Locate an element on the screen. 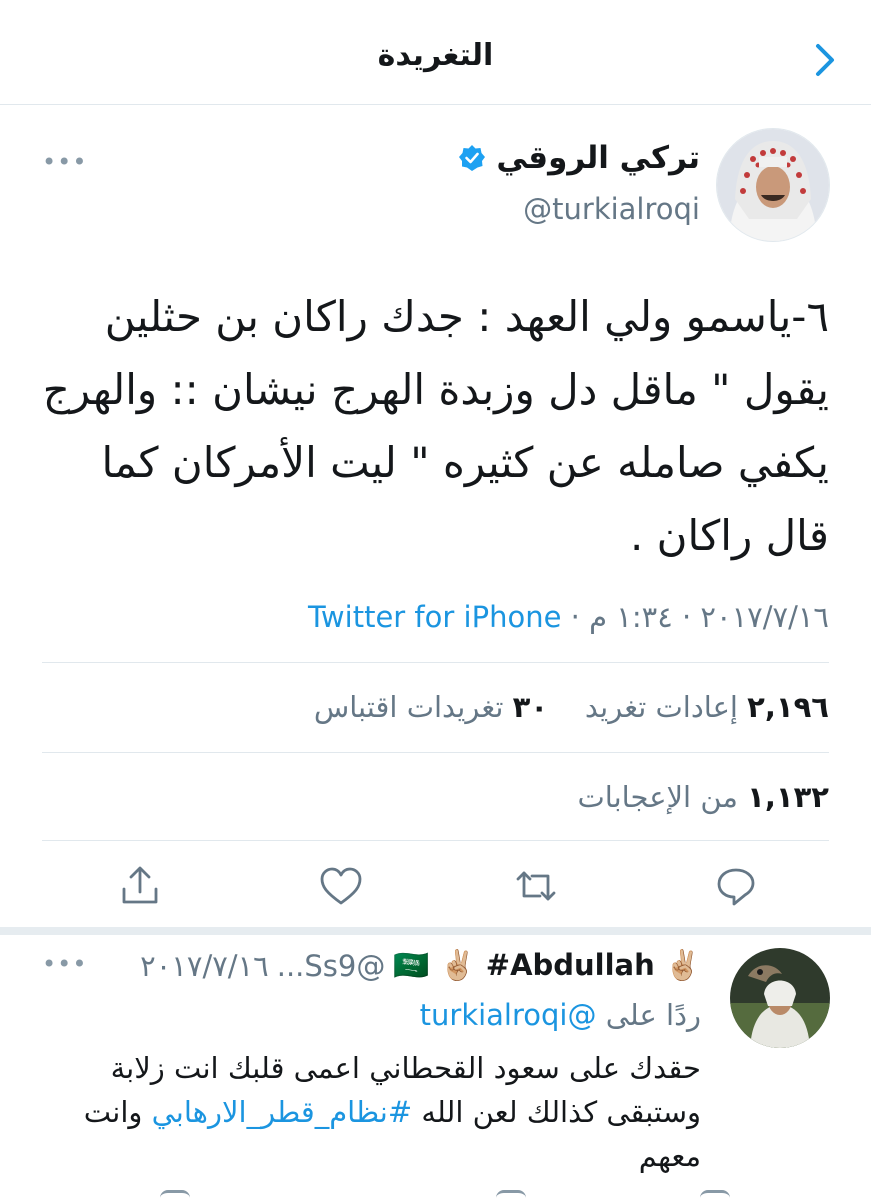 Image resolution: width=871 pixels, height=1203 pixels. page-title: التغريدة is located at coordinates (435, 55).